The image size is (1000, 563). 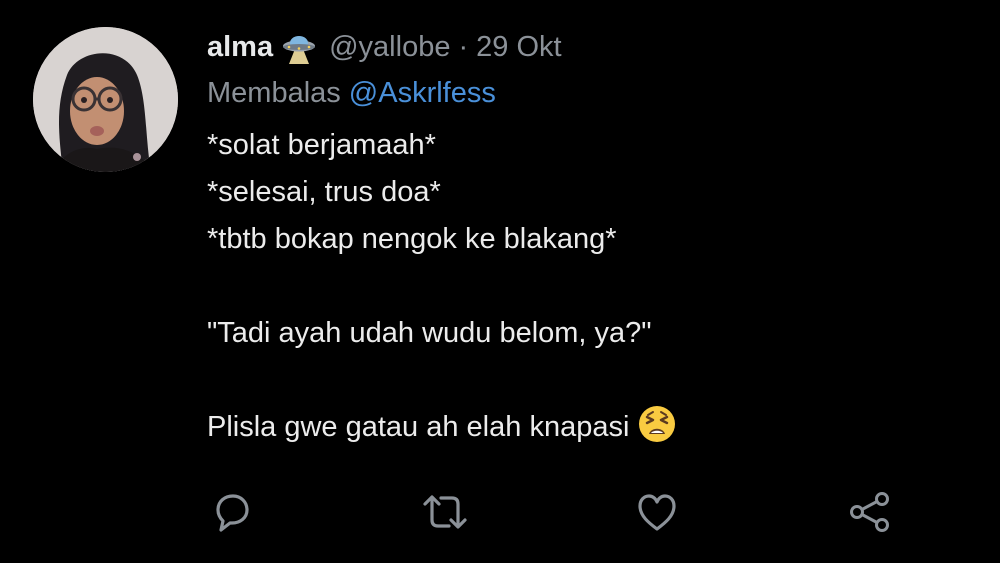 I want to click on tweet-header: alma @yallobe · 29 Okt, so click(x=587, y=47).